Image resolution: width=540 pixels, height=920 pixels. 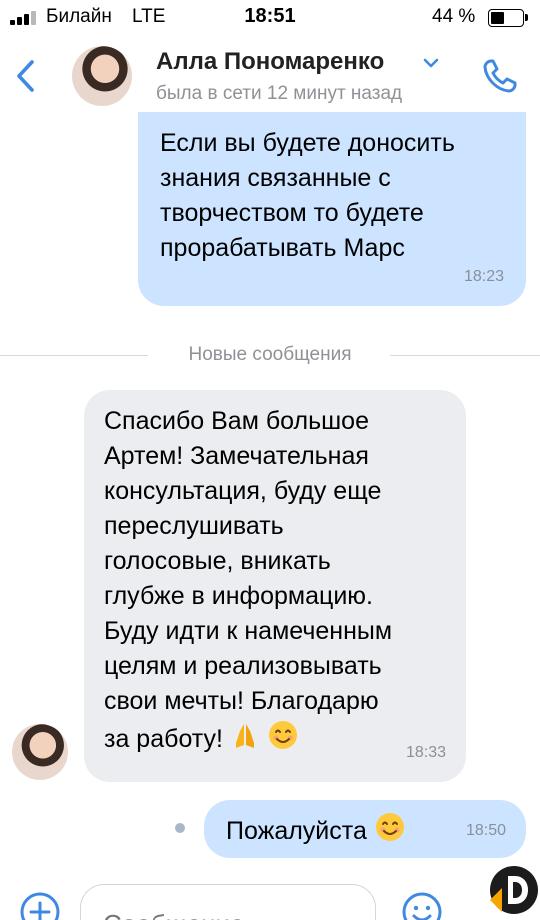 I want to click on unread-indicator, so click(x=180, y=828).